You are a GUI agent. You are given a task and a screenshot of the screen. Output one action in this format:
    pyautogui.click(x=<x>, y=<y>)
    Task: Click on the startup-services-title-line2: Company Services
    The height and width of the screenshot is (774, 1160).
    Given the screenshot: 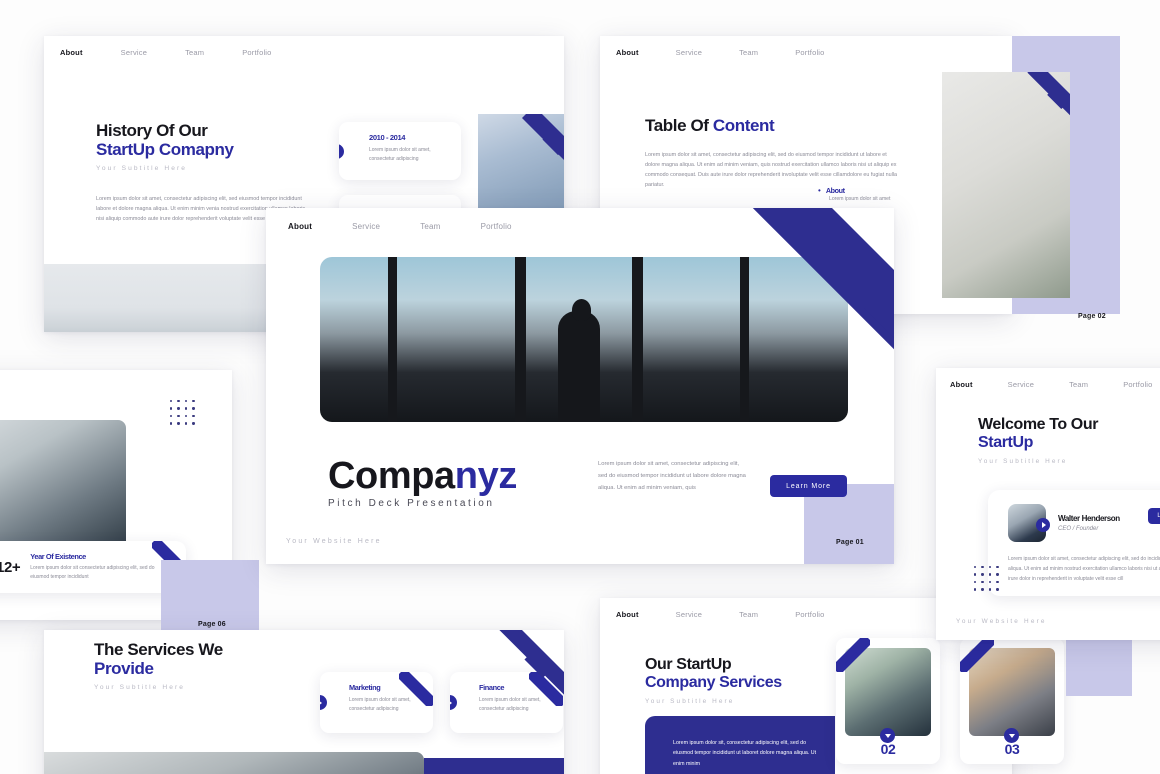 What is the action you would take?
    pyautogui.click(x=713, y=682)
    